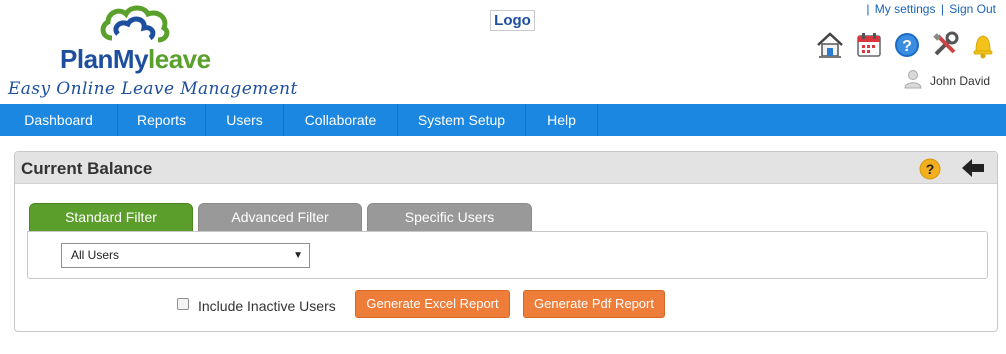 The image size is (1006, 354). What do you see at coordinates (162, 120) in the screenshot?
I see `nav-reports: Reports` at bounding box center [162, 120].